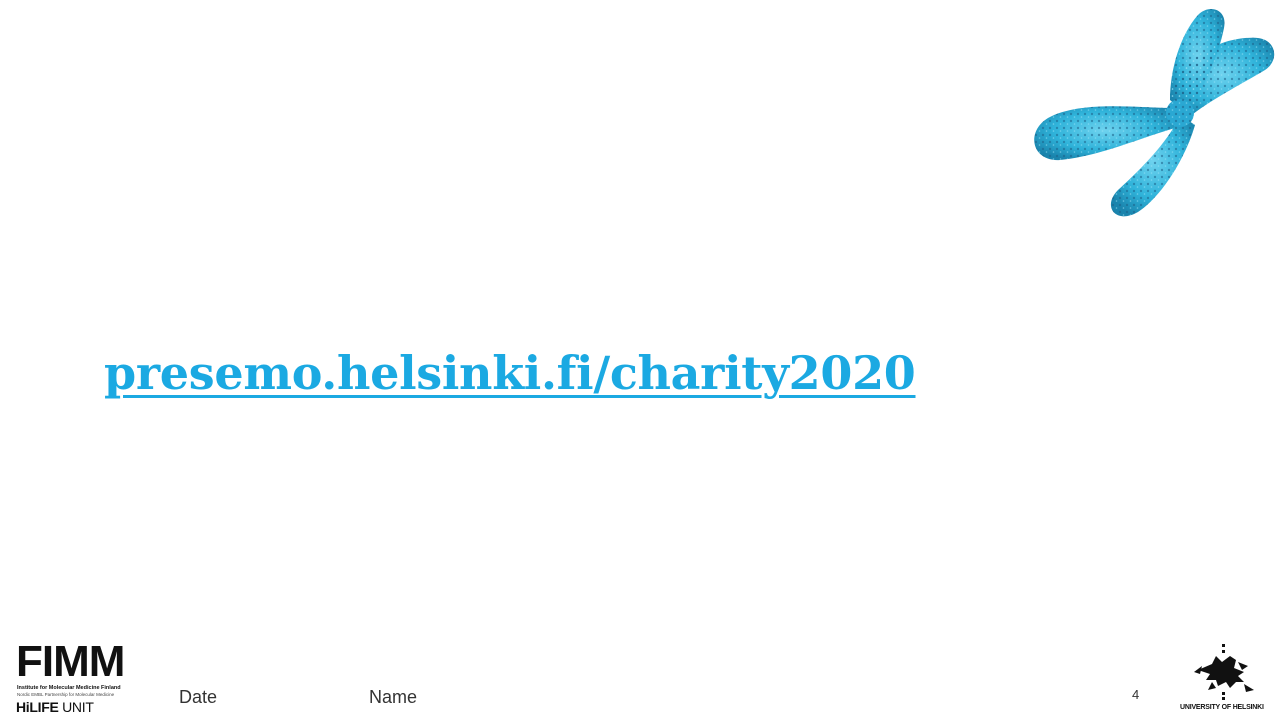 The width and height of the screenshot is (1280, 720). Describe the element at coordinates (70, 661) in the screenshot. I see `fimm-logo-wordmark: FIMM` at that location.